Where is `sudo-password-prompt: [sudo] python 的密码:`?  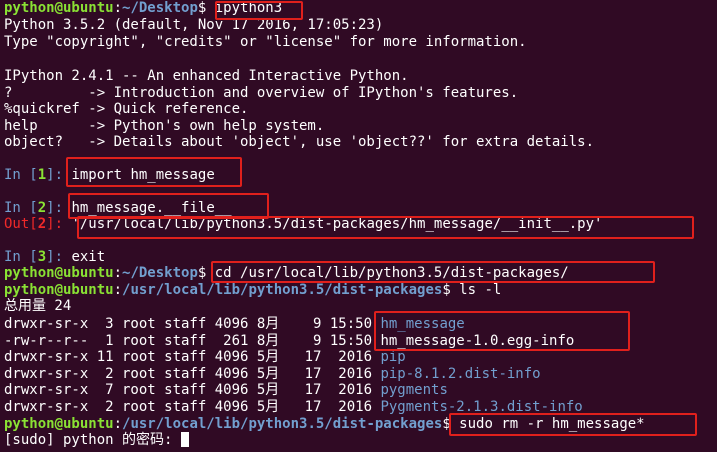 sudo-password-prompt: [sudo] python 的密码: is located at coordinates (96, 440).